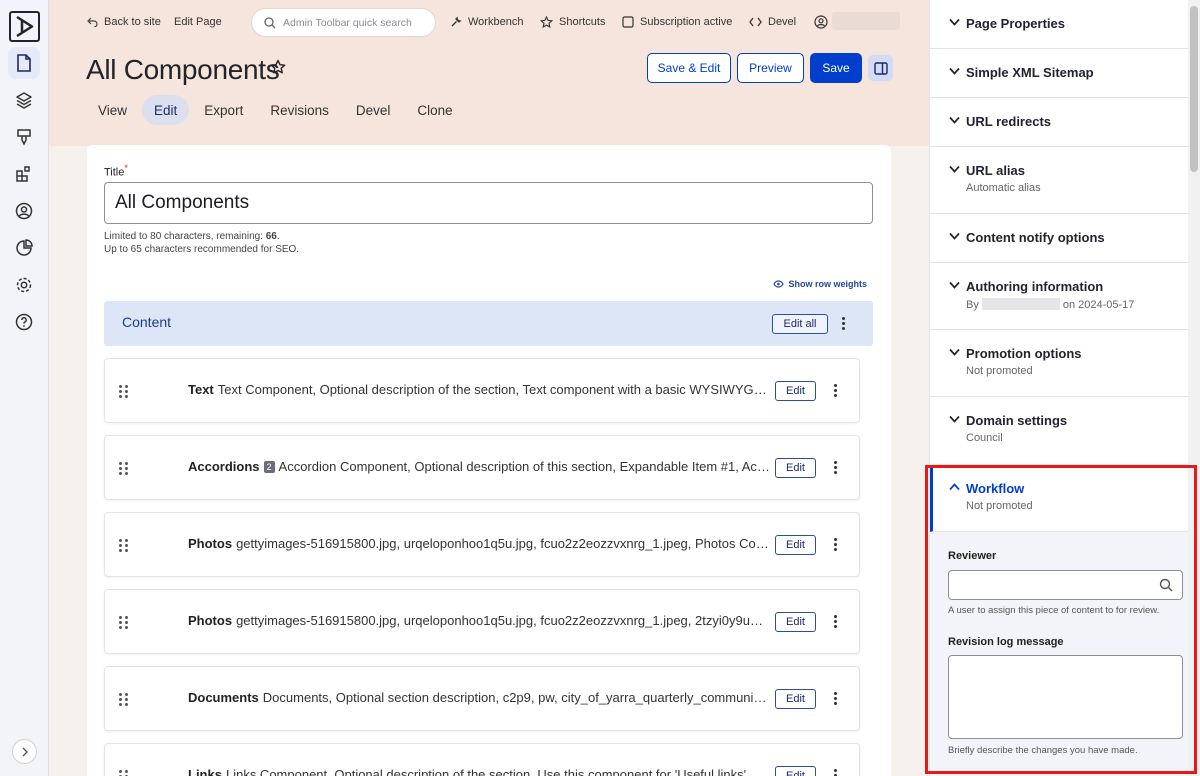 The width and height of the screenshot is (1200, 776). I want to click on edit-page-link: Edit Page, so click(198, 22).